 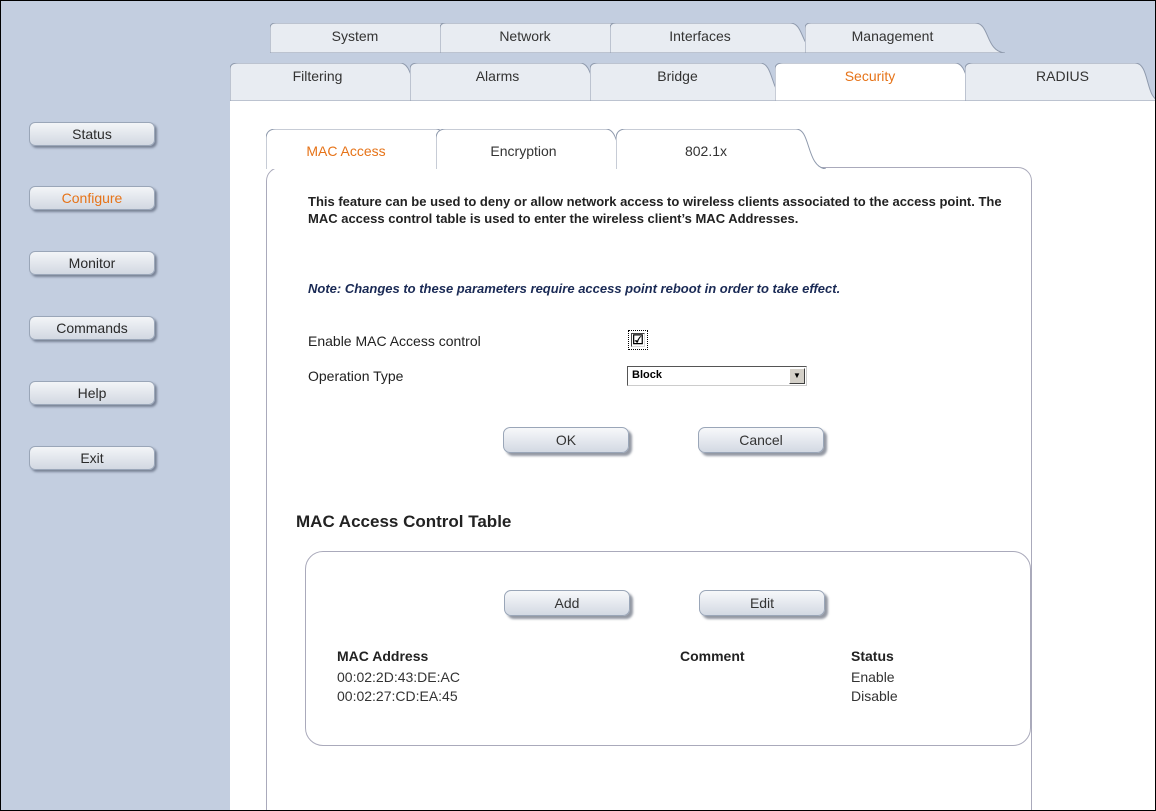 I want to click on cancel-button: Cancel, so click(x=761, y=440).